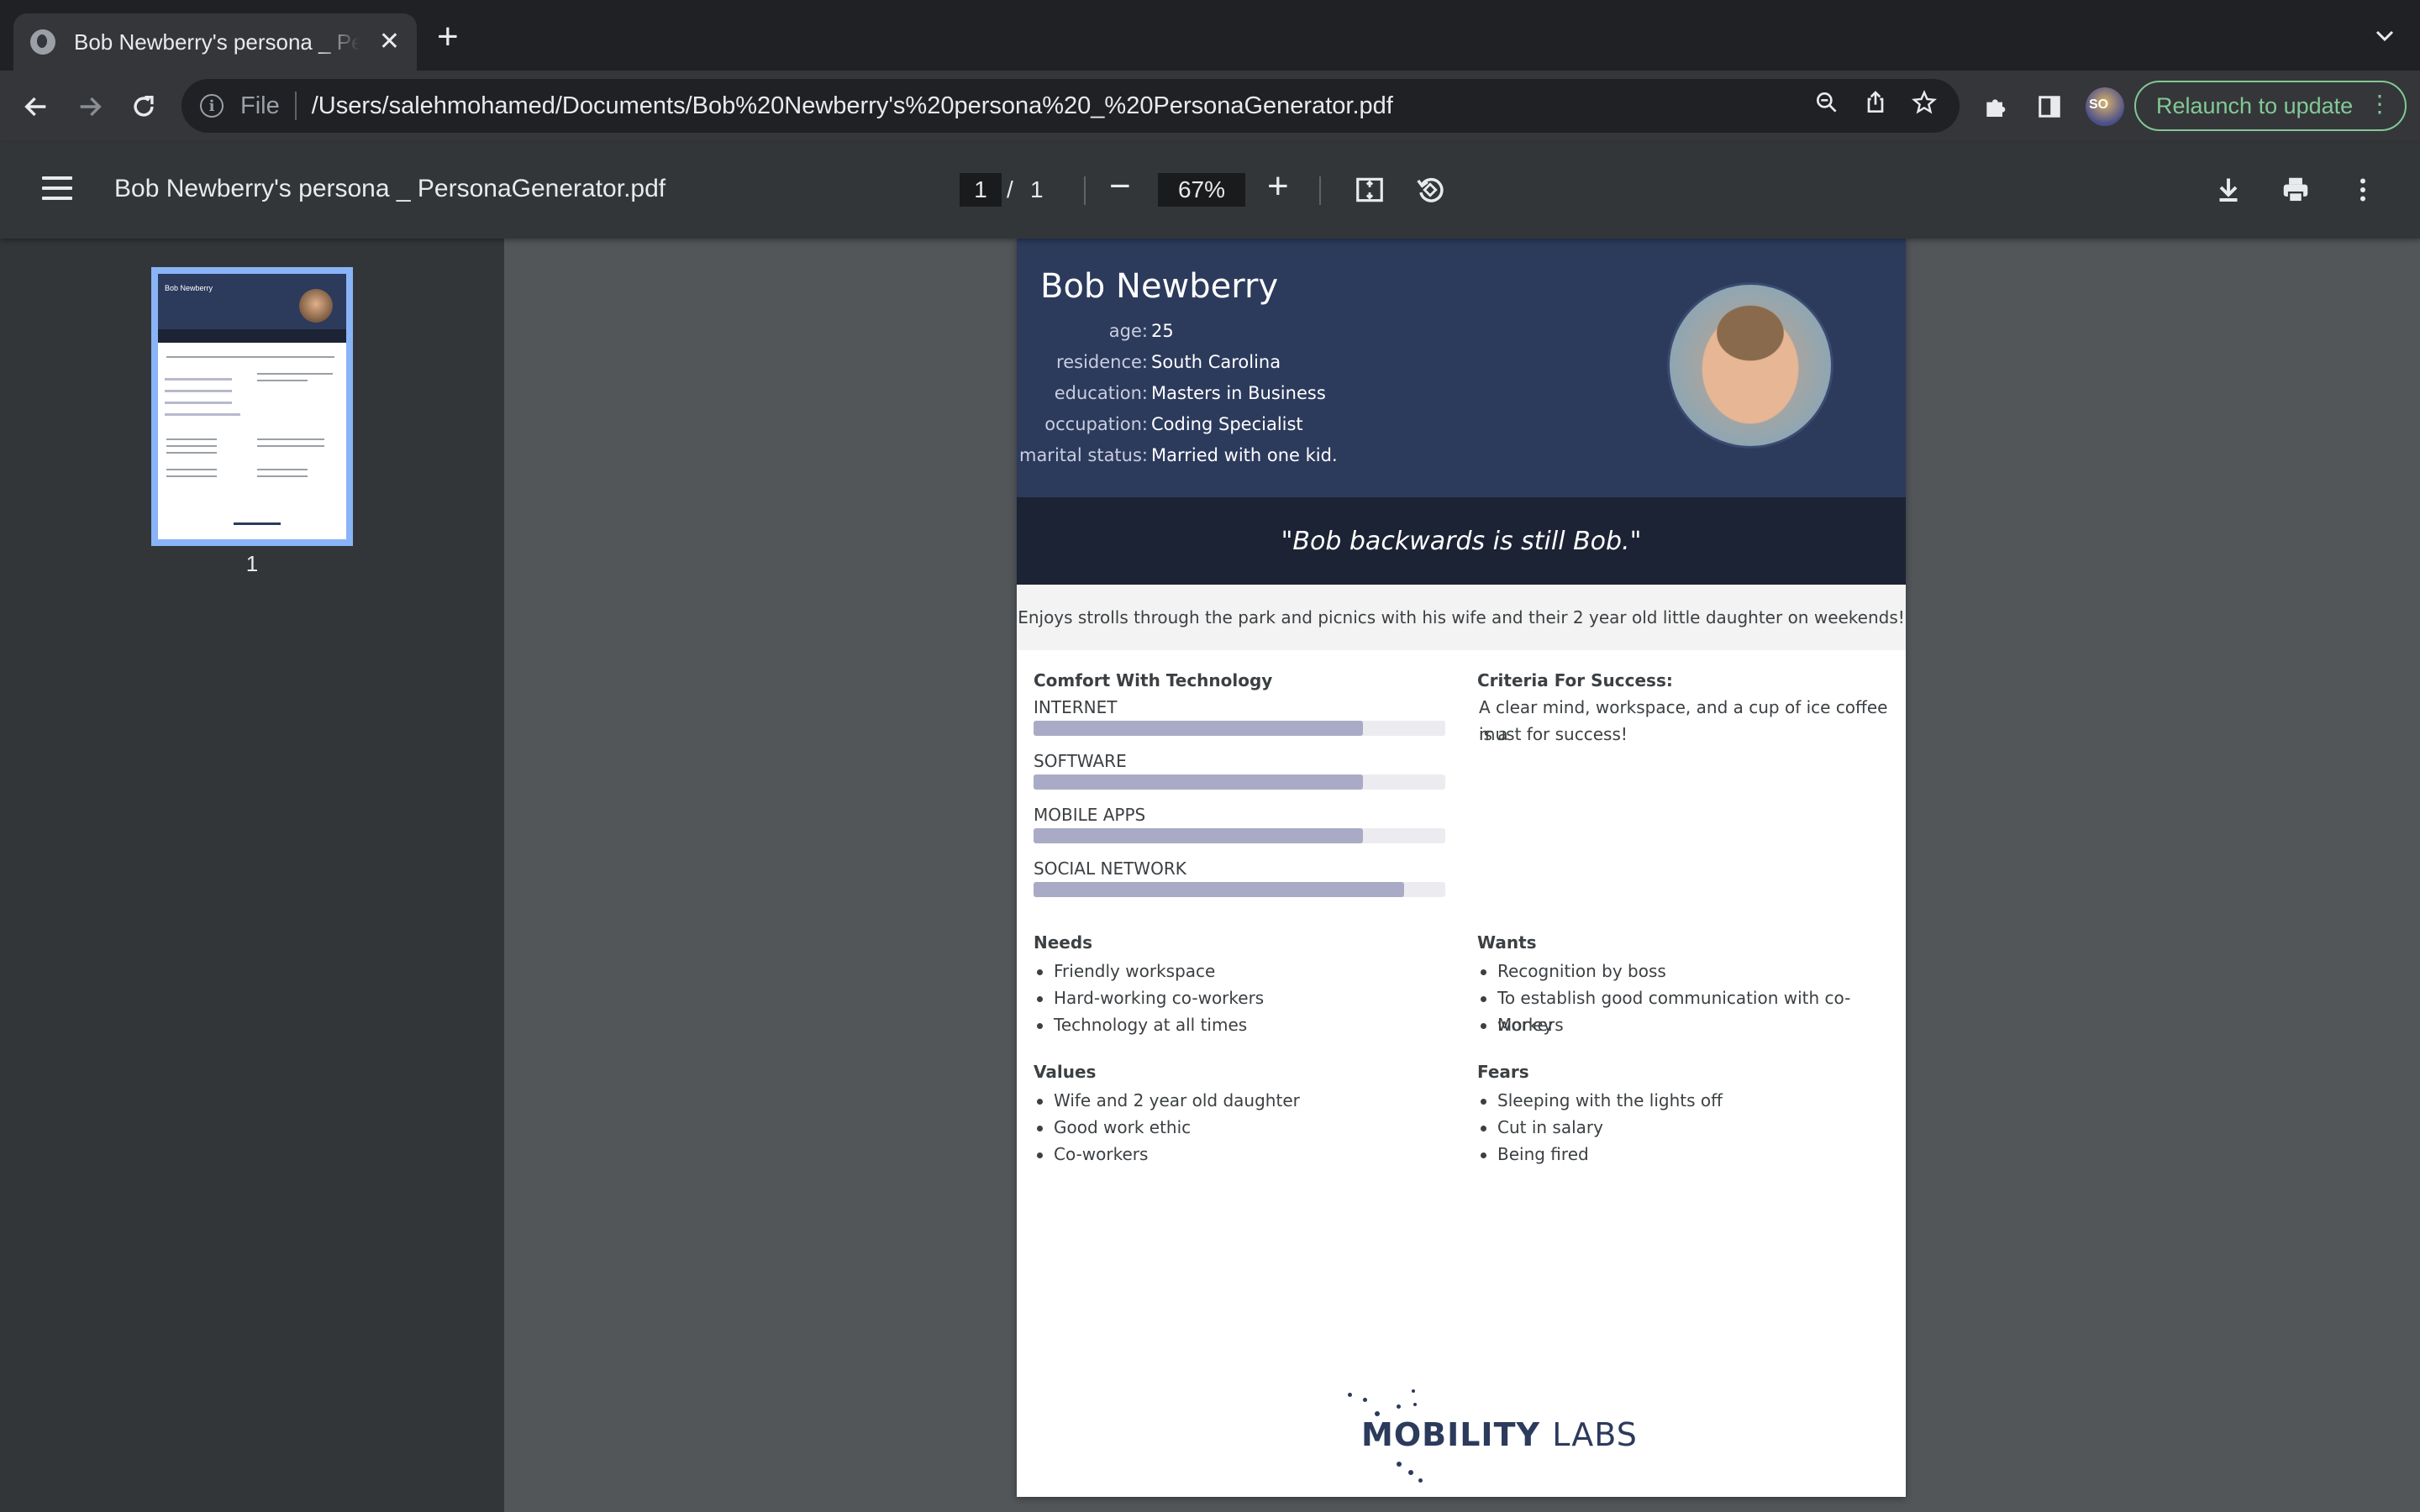  I want to click on back-arrow-icon, so click(35, 107).